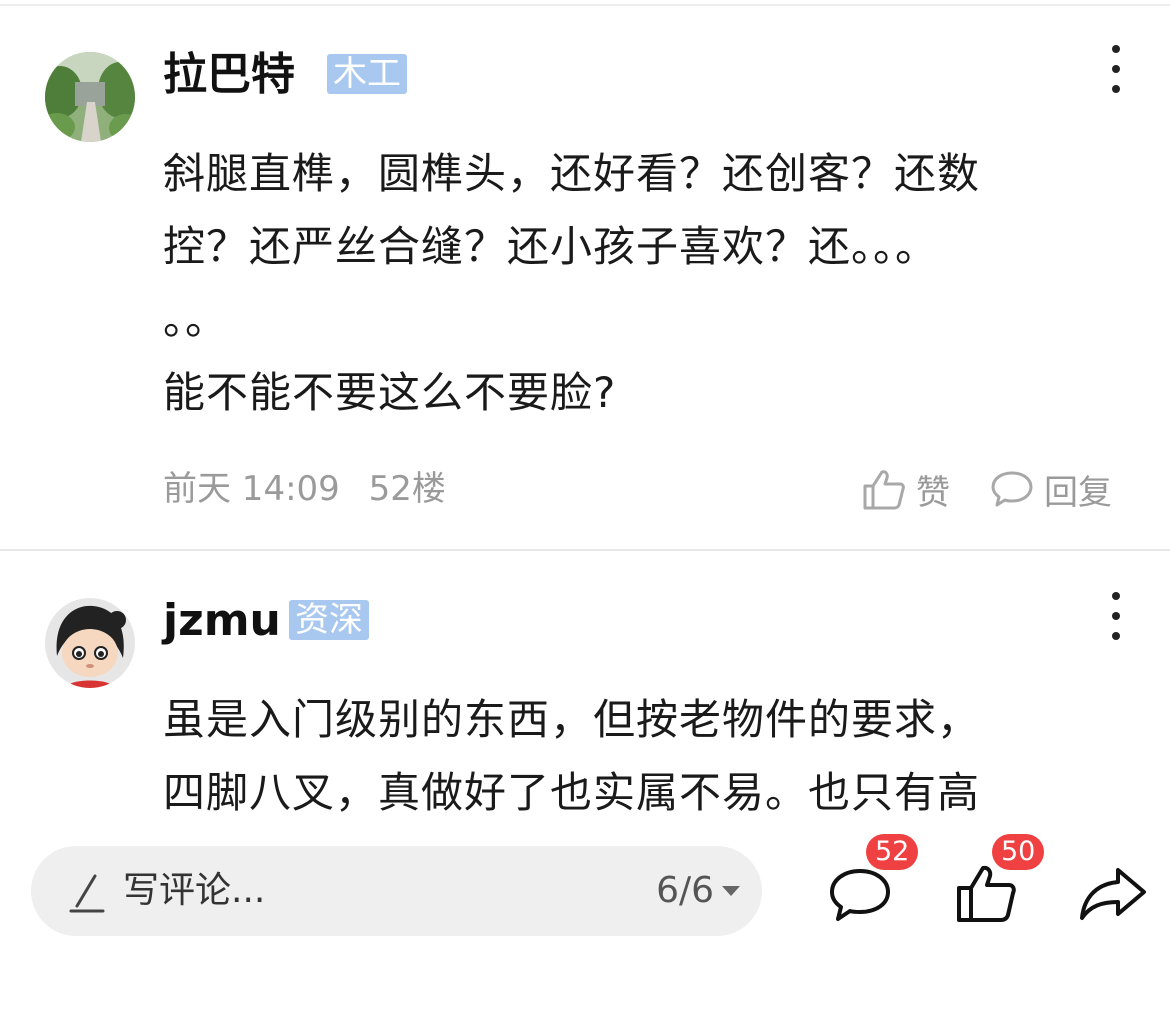 Image resolution: width=1170 pixels, height=1021 pixels. I want to click on page-selector: 6/6, so click(698, 891).